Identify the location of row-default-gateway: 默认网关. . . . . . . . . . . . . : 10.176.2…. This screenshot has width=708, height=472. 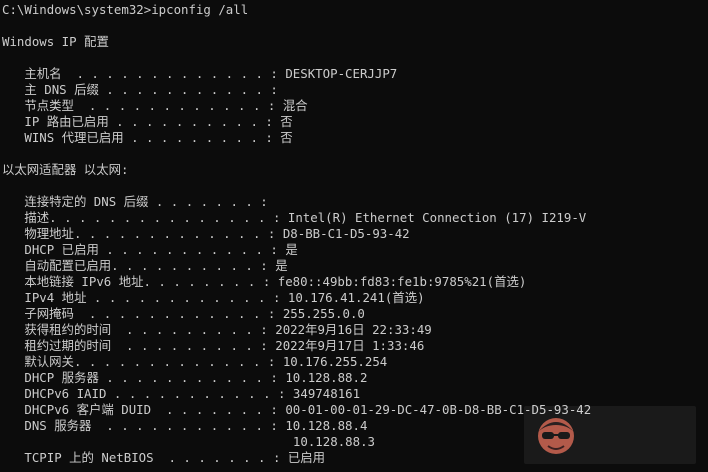
(195, 361).